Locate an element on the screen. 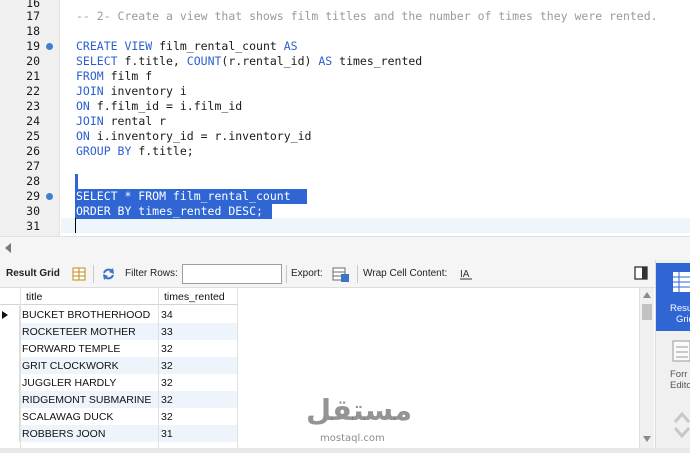  svg-text: IA is located at coordinates (465, 274).